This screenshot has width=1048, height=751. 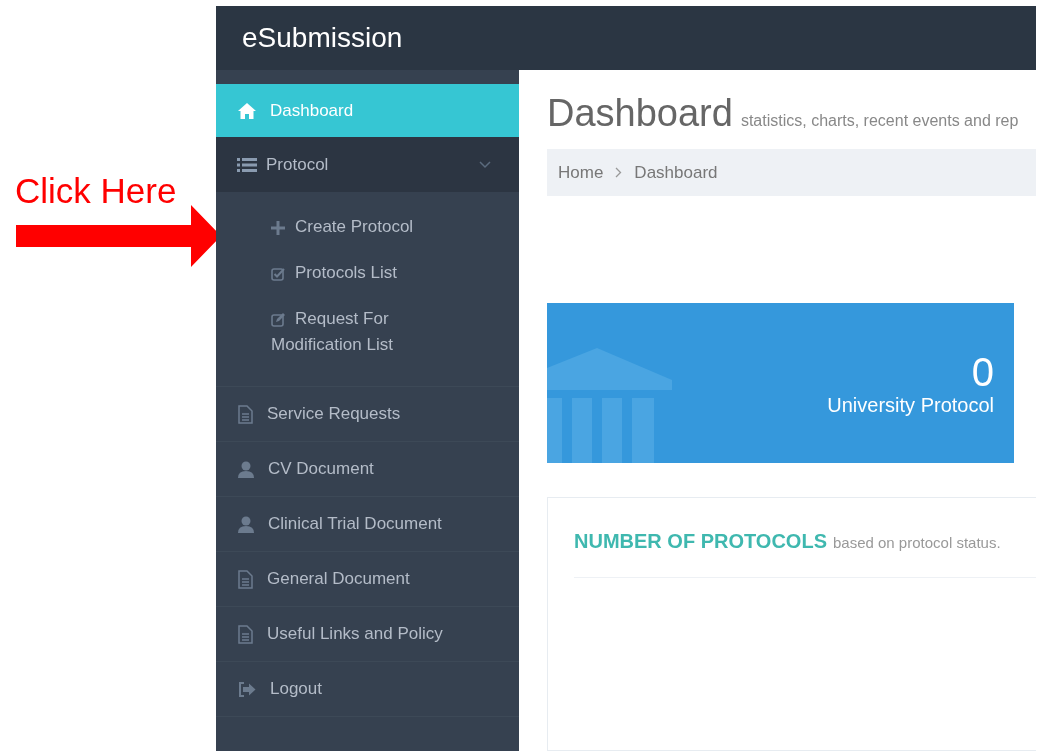 I want to click on logout-icon, so click(x=247, y=689).